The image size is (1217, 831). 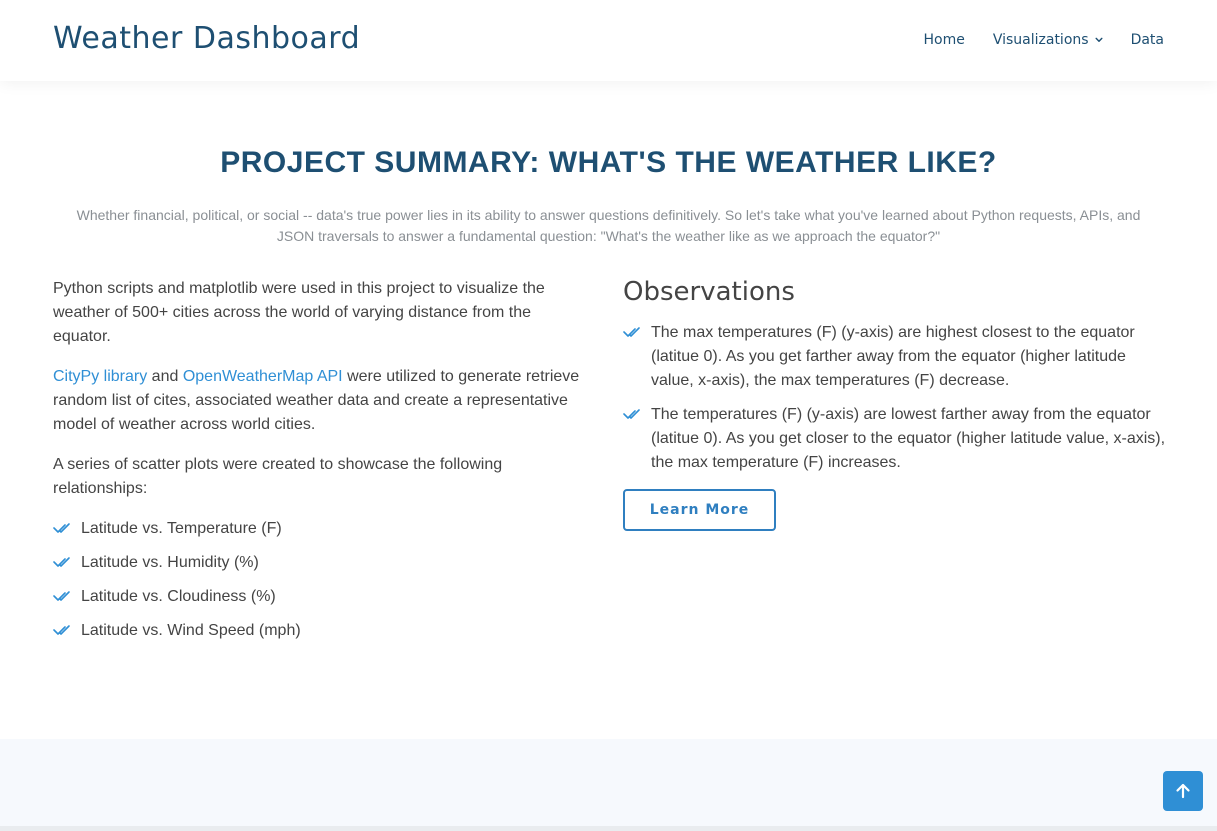 What do you see at coordinates (323, 563) in the screenshot?
I see `list-item: Latitude vs. Humidity (%)` at bounding box center [323, 563].